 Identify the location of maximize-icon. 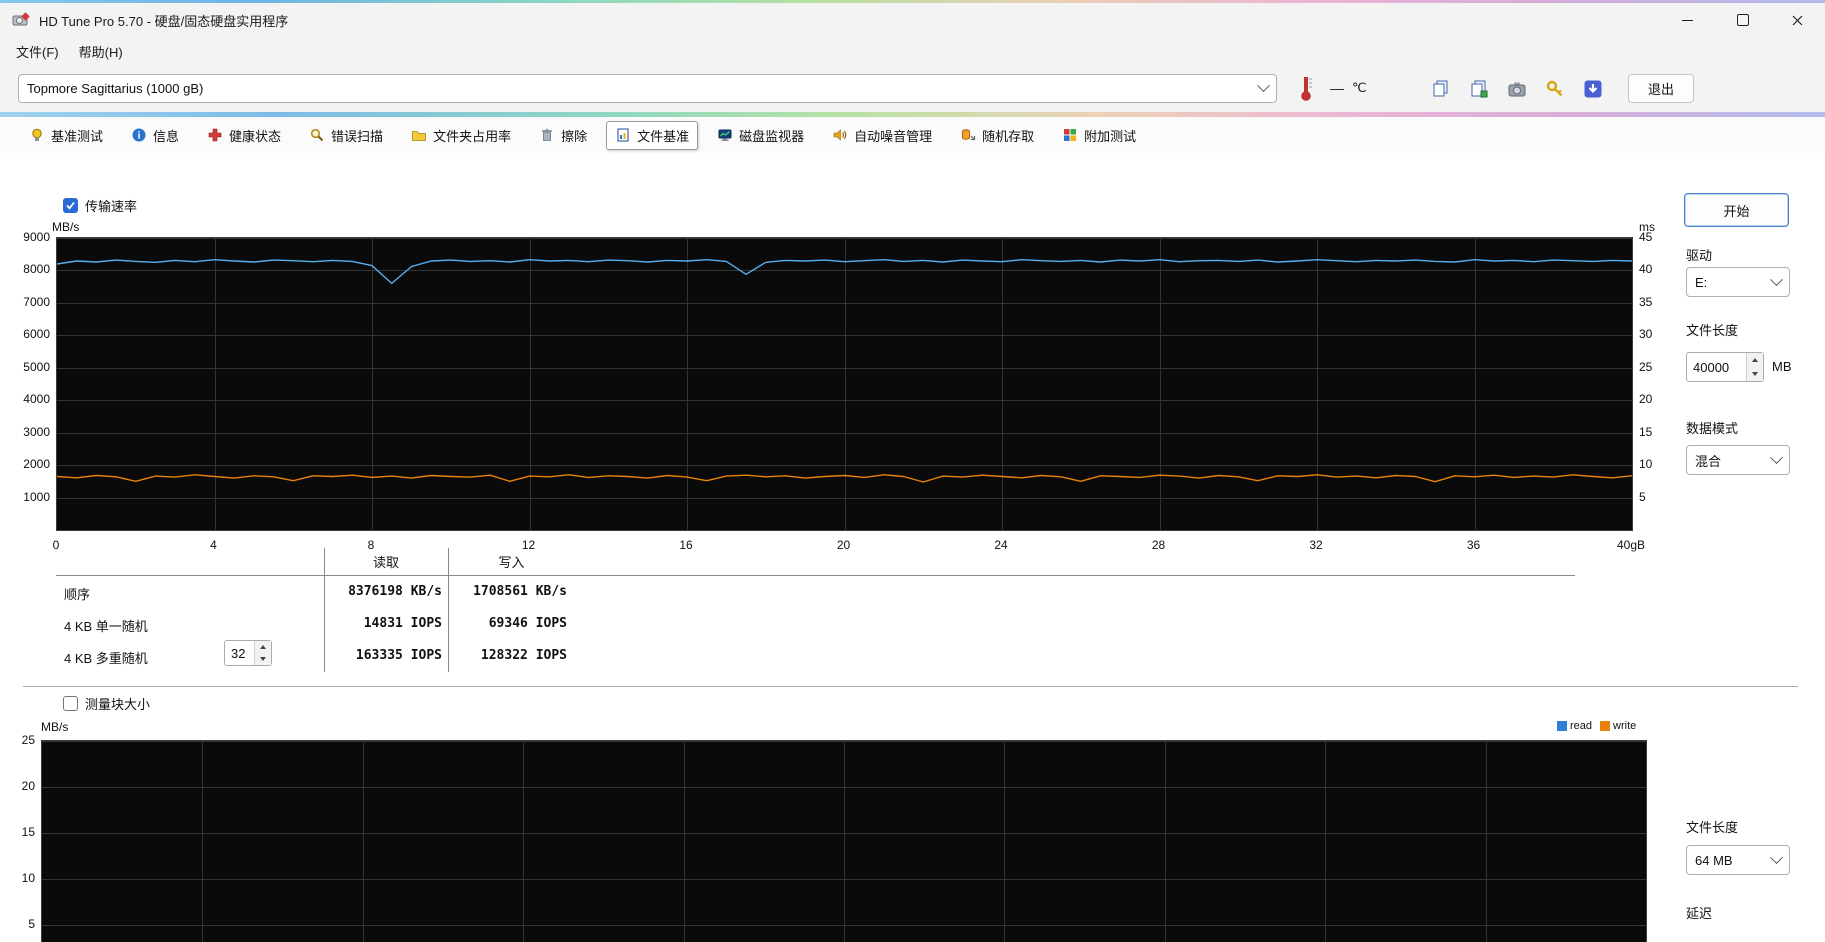
(1742, 20).